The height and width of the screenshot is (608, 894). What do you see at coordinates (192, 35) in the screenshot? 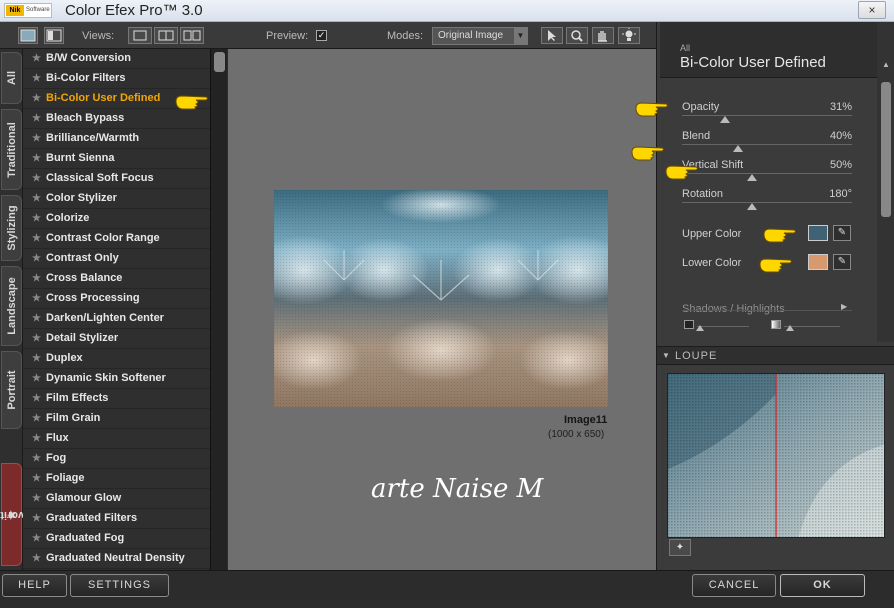
I see `view-side-by-side-button` at bounding box center [192, 35].